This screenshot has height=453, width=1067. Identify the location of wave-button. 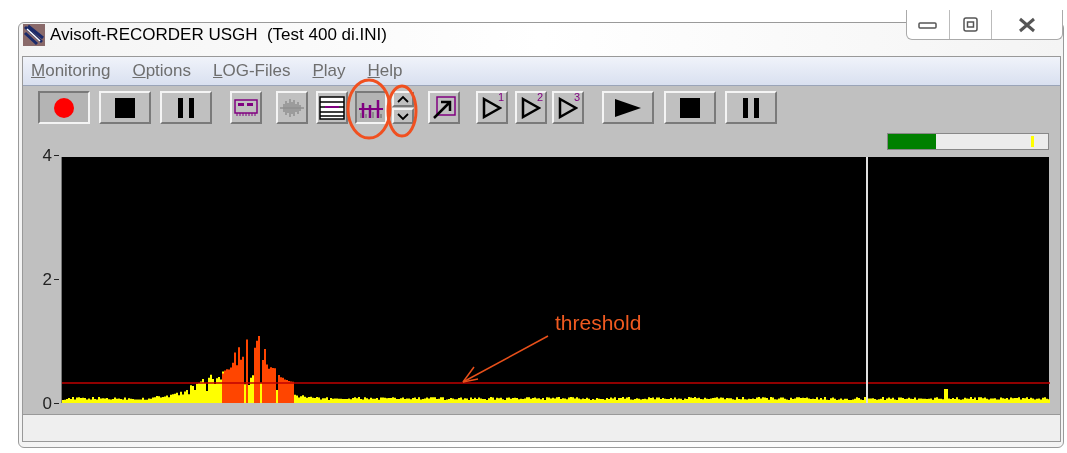
(292, 107).